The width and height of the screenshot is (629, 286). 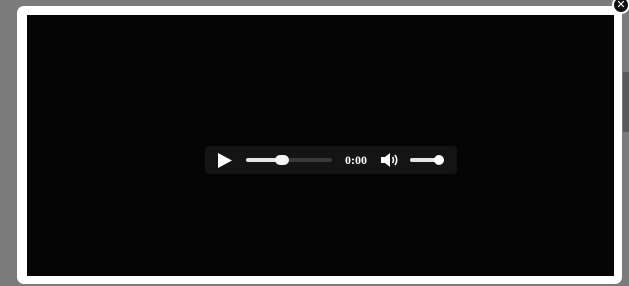 What do you see at coordinates (626, 102) in the screenshot?
I see `page-scrollbar` at bounding box center [626, 102].